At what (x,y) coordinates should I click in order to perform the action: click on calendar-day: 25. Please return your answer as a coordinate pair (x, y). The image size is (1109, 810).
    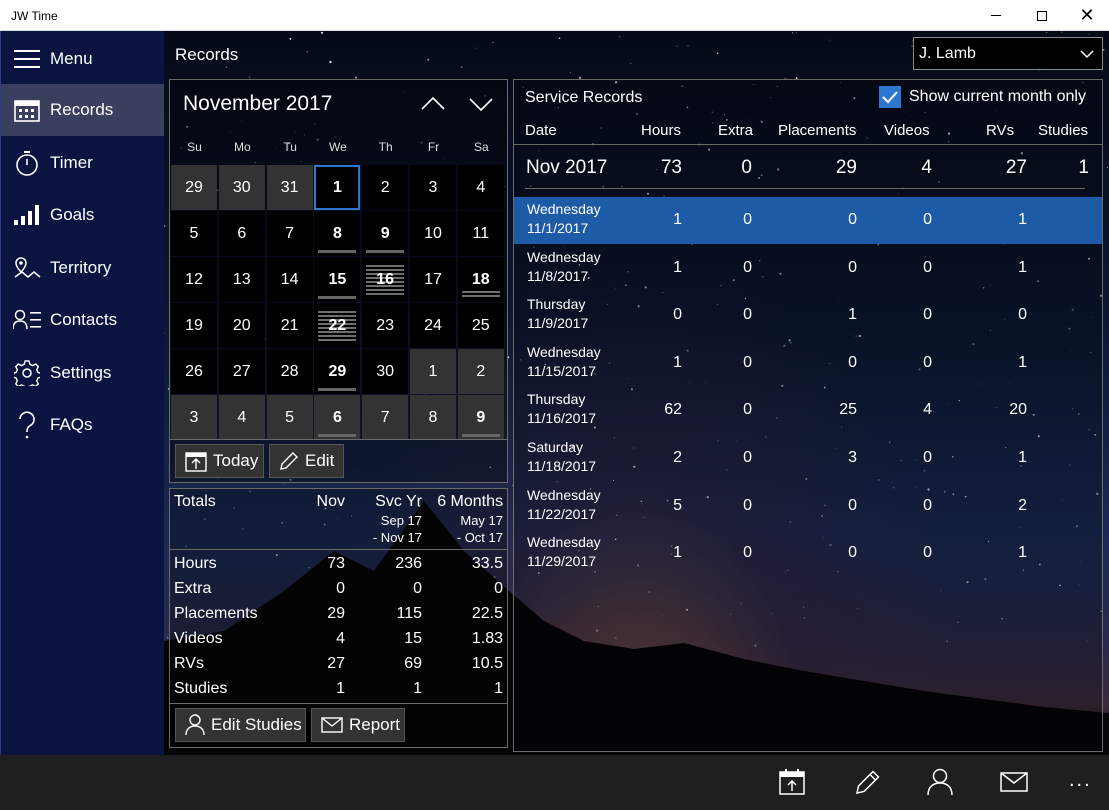
    Looking at the image, I should click on (480, 325).